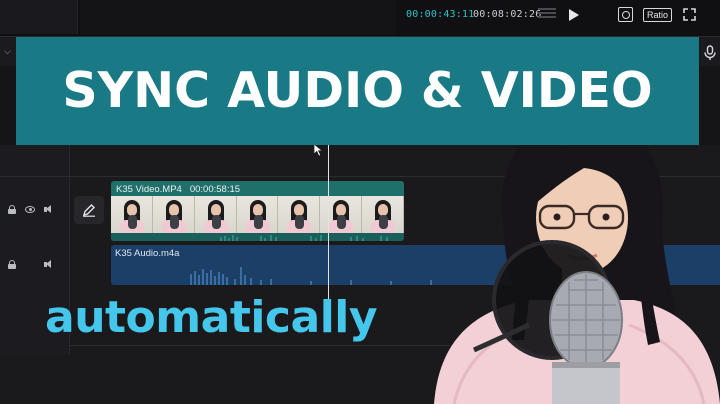 This screenshot has height=404, width=720. I want to click on audio-track-controls, so click(31, 264).